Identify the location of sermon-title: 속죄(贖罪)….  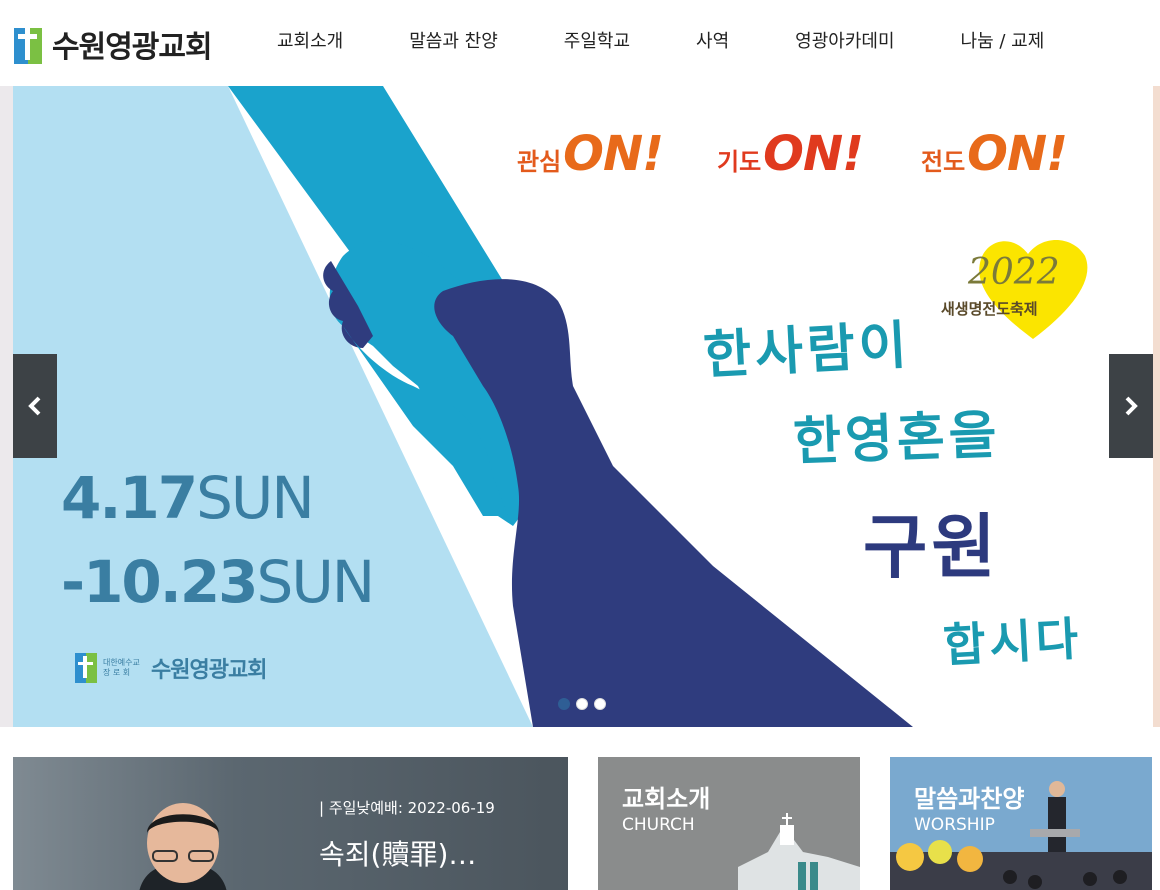
(397, 853).